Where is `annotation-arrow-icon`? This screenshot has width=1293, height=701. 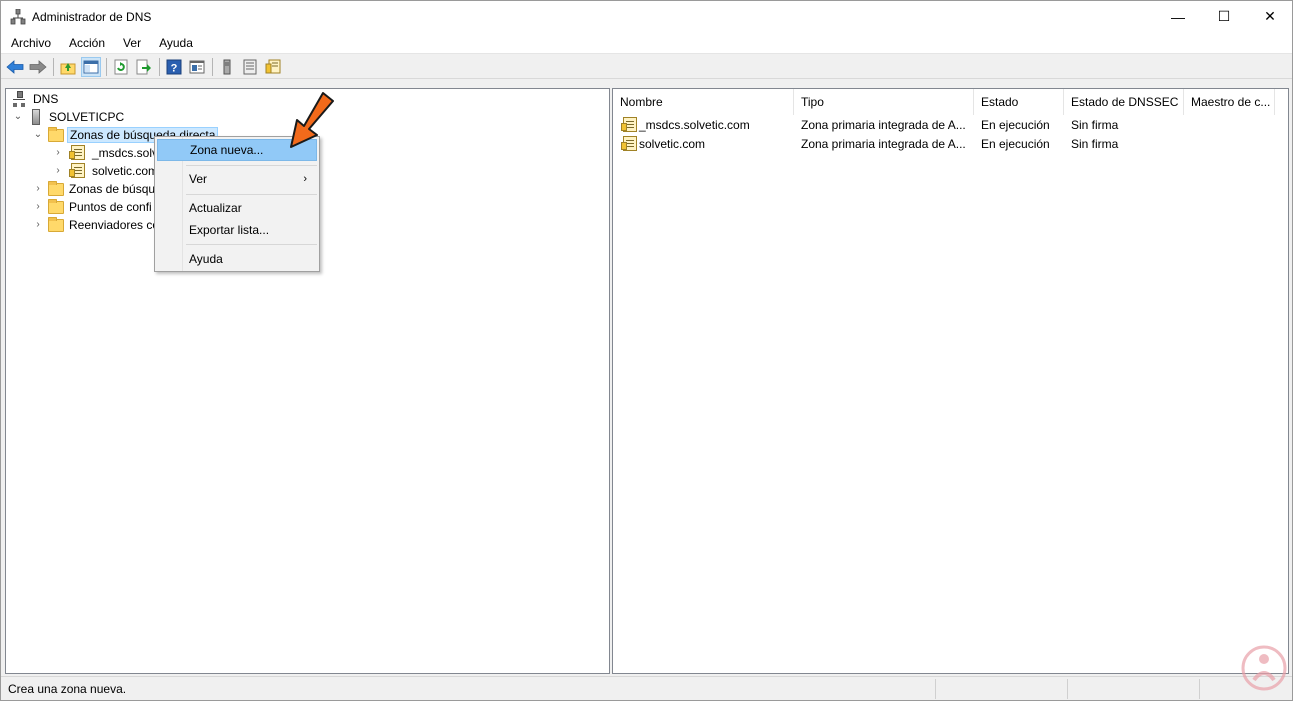 annotation-arrow-icon is located at coordinates (311, 120).